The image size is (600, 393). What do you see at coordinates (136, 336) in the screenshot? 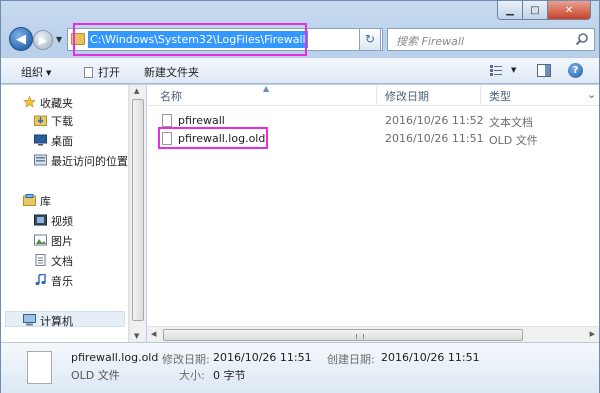
I see `scroll-down-icon: ▼` at bounding box center [136, 336].